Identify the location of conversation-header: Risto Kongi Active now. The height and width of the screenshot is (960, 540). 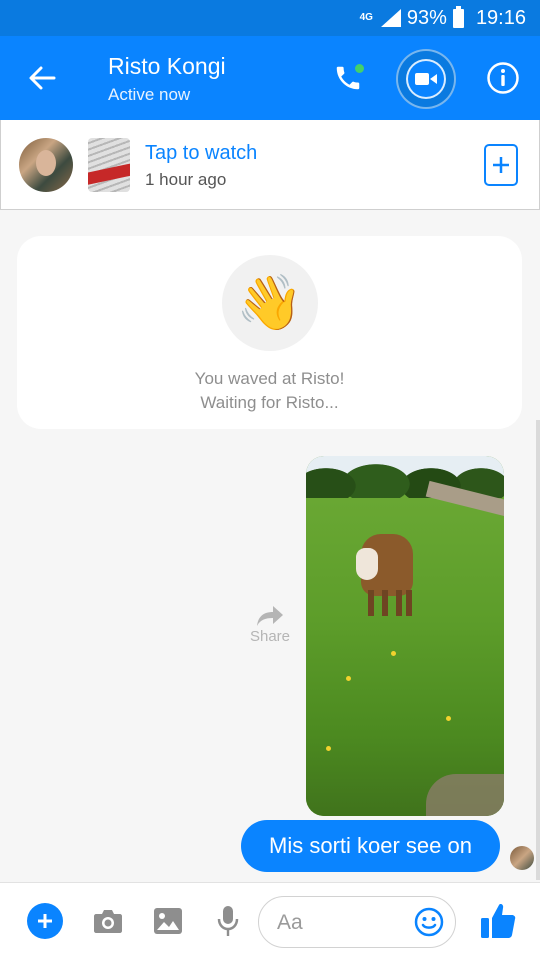
(270, 78).